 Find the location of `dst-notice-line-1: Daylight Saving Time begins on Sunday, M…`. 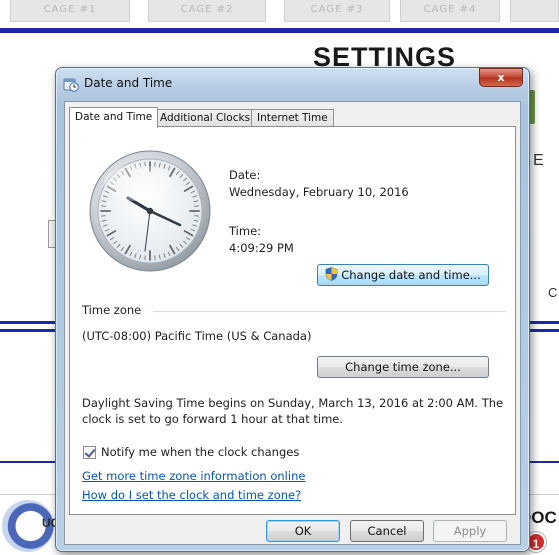

dst-notice-line-1: Daylight Saving Time begins on Sunday, M… is located at coordinates (293, 403).